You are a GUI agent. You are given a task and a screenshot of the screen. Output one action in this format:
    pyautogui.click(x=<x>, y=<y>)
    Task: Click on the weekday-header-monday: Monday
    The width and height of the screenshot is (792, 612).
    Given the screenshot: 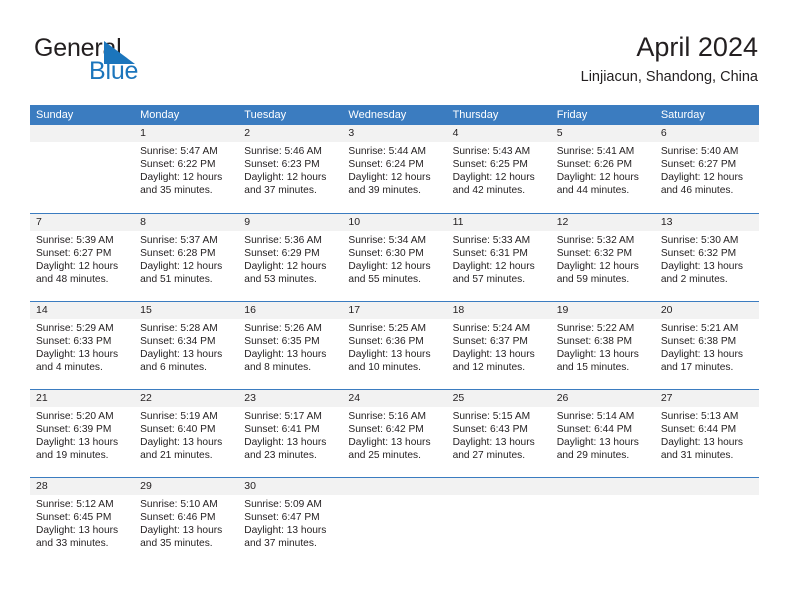 What is the action you would take?
    pyautogui.click(x=160, y=115)
    